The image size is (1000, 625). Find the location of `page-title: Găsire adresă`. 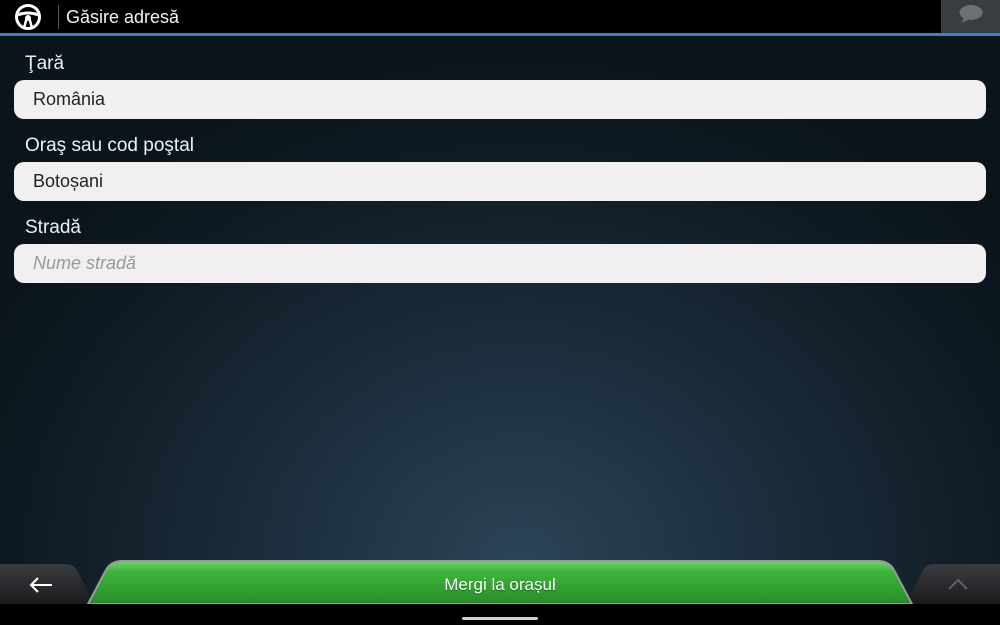

page-title: Găsire adresă is located at coordinates (123, 17).